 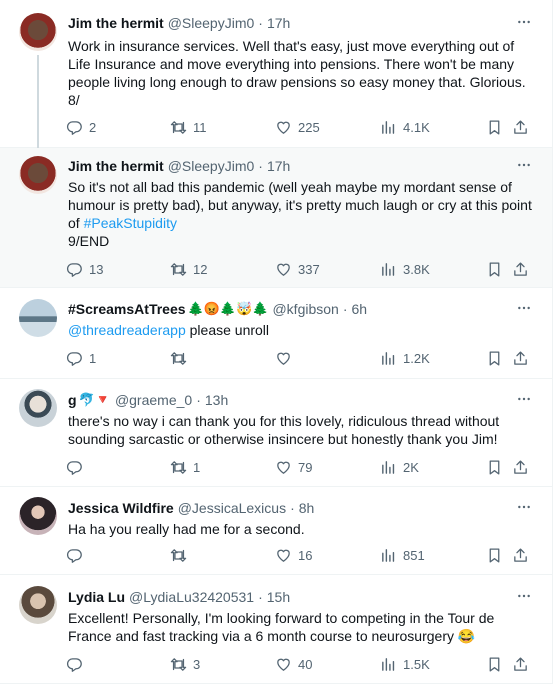 I want to click on timestamp: 13h, so click(x=216, y=400).